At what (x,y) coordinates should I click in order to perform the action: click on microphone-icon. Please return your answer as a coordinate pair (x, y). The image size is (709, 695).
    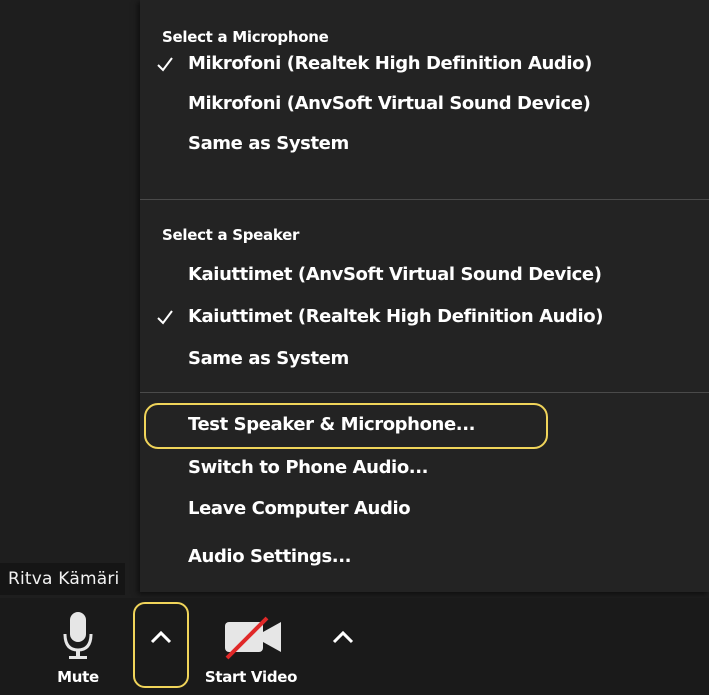
    Looking at the image, I should click on (78, 635).